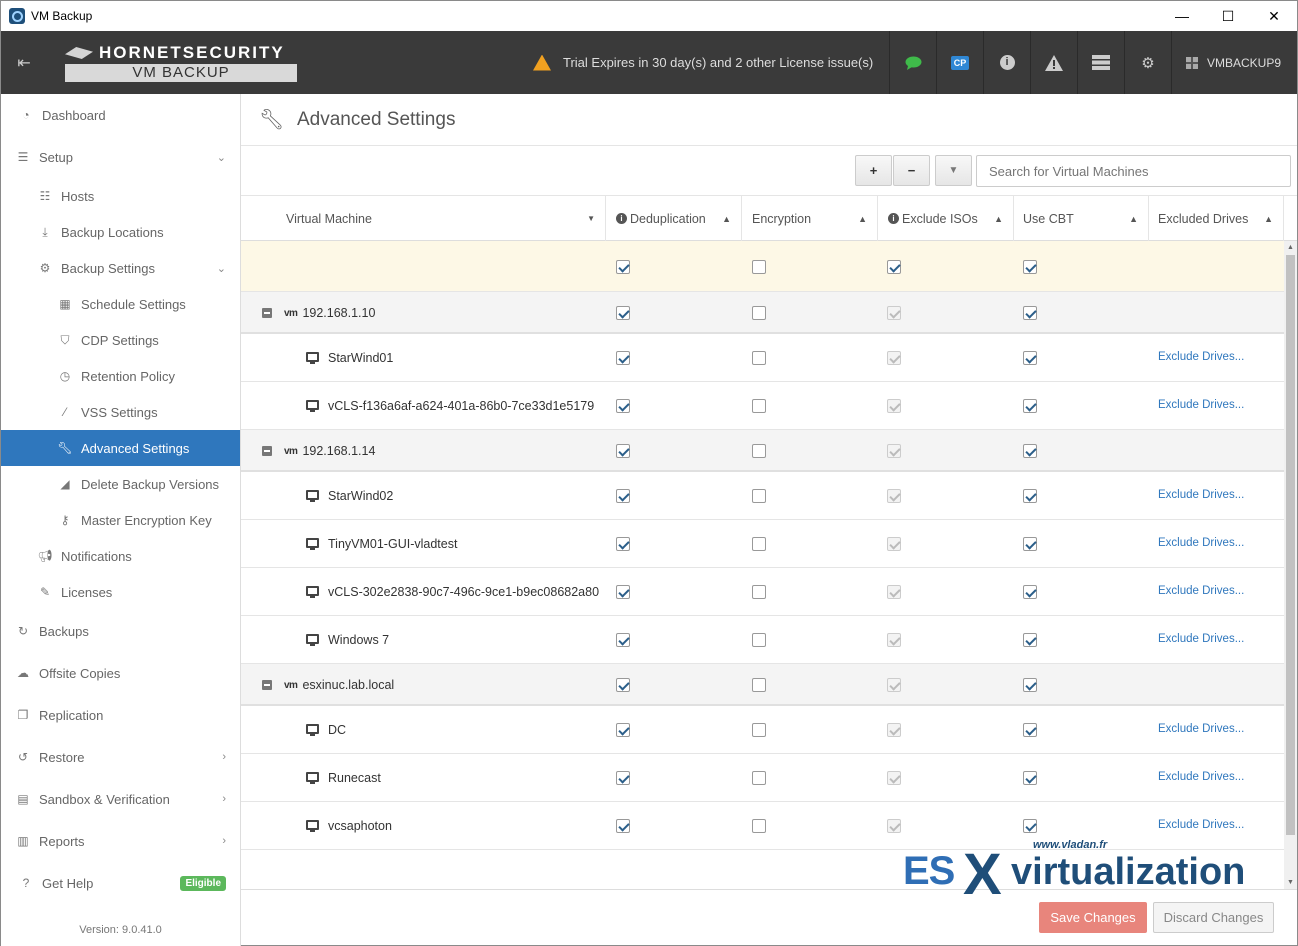 This screenshot has height=946, width=1298. I want to click on sidebar-item-offsite-copies: ☁ Offsite Copies, so click(120, 673).